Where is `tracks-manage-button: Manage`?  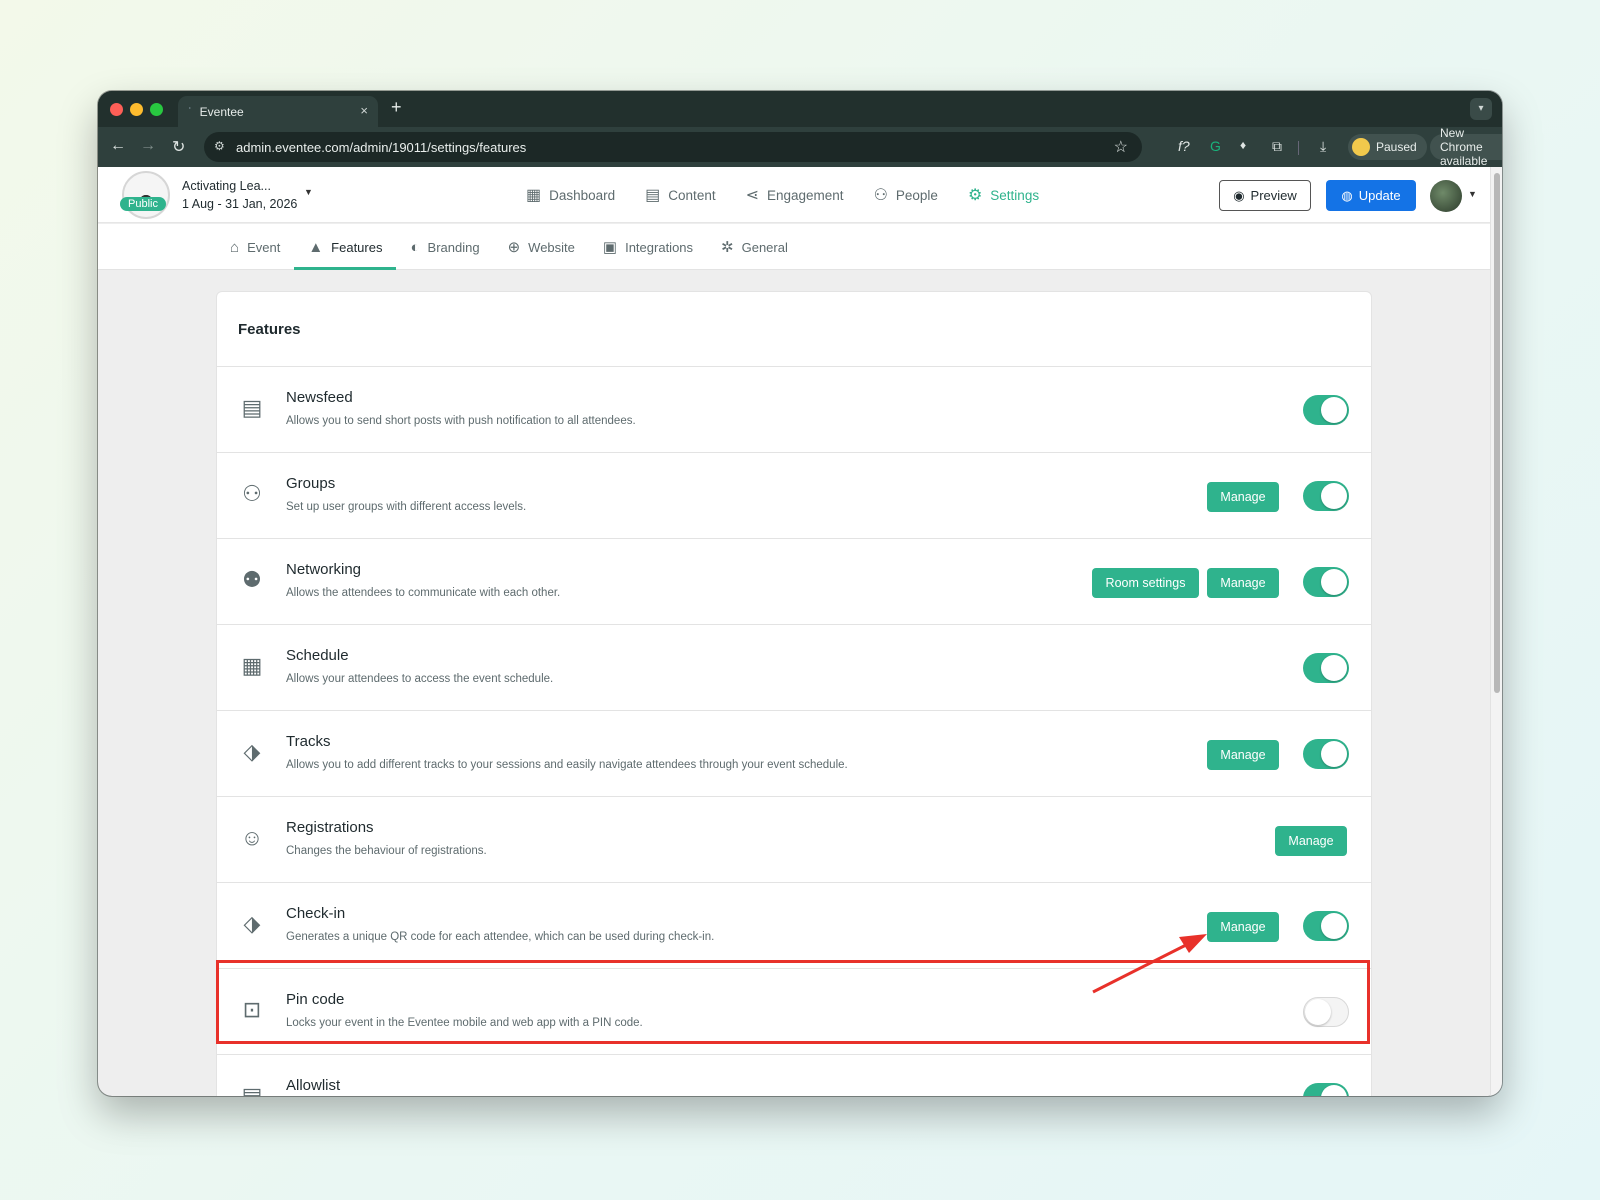
tracks-manage-button: Manage is located at coordinates (1243, 755).